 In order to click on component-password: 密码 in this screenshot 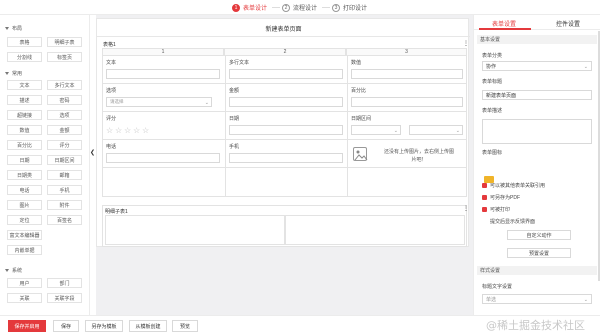, I will do `click(64, 100)`.